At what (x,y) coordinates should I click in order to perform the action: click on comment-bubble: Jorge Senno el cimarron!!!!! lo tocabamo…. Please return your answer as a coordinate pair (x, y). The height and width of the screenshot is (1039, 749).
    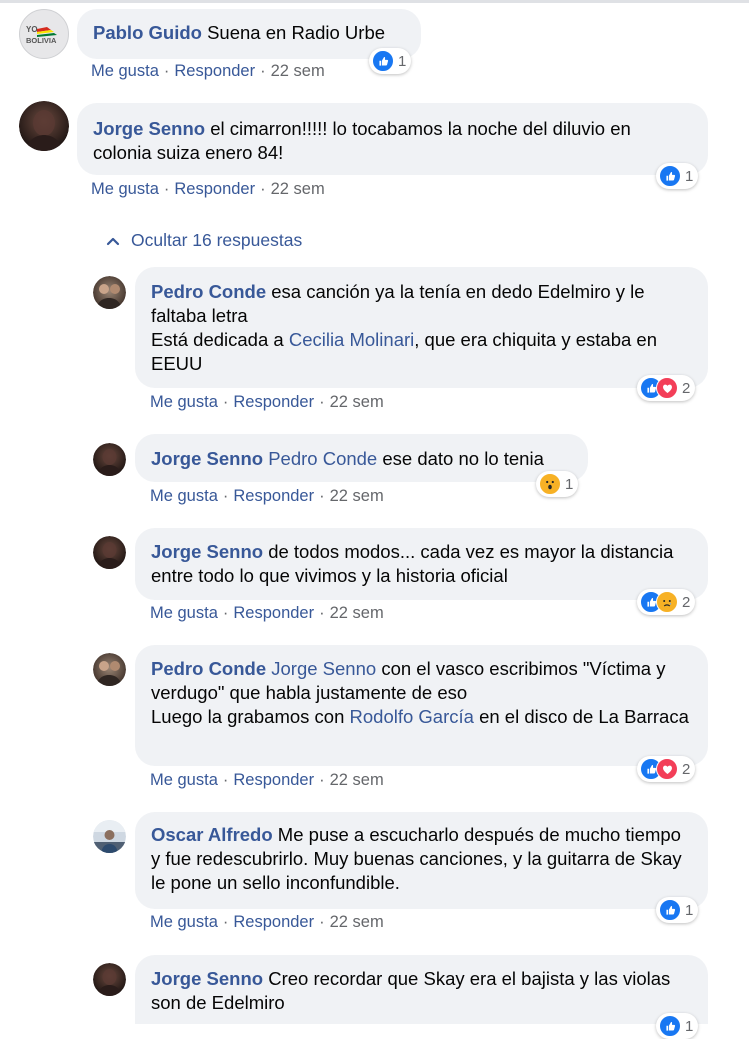
    Looking at the image, I should click on (392, 139).